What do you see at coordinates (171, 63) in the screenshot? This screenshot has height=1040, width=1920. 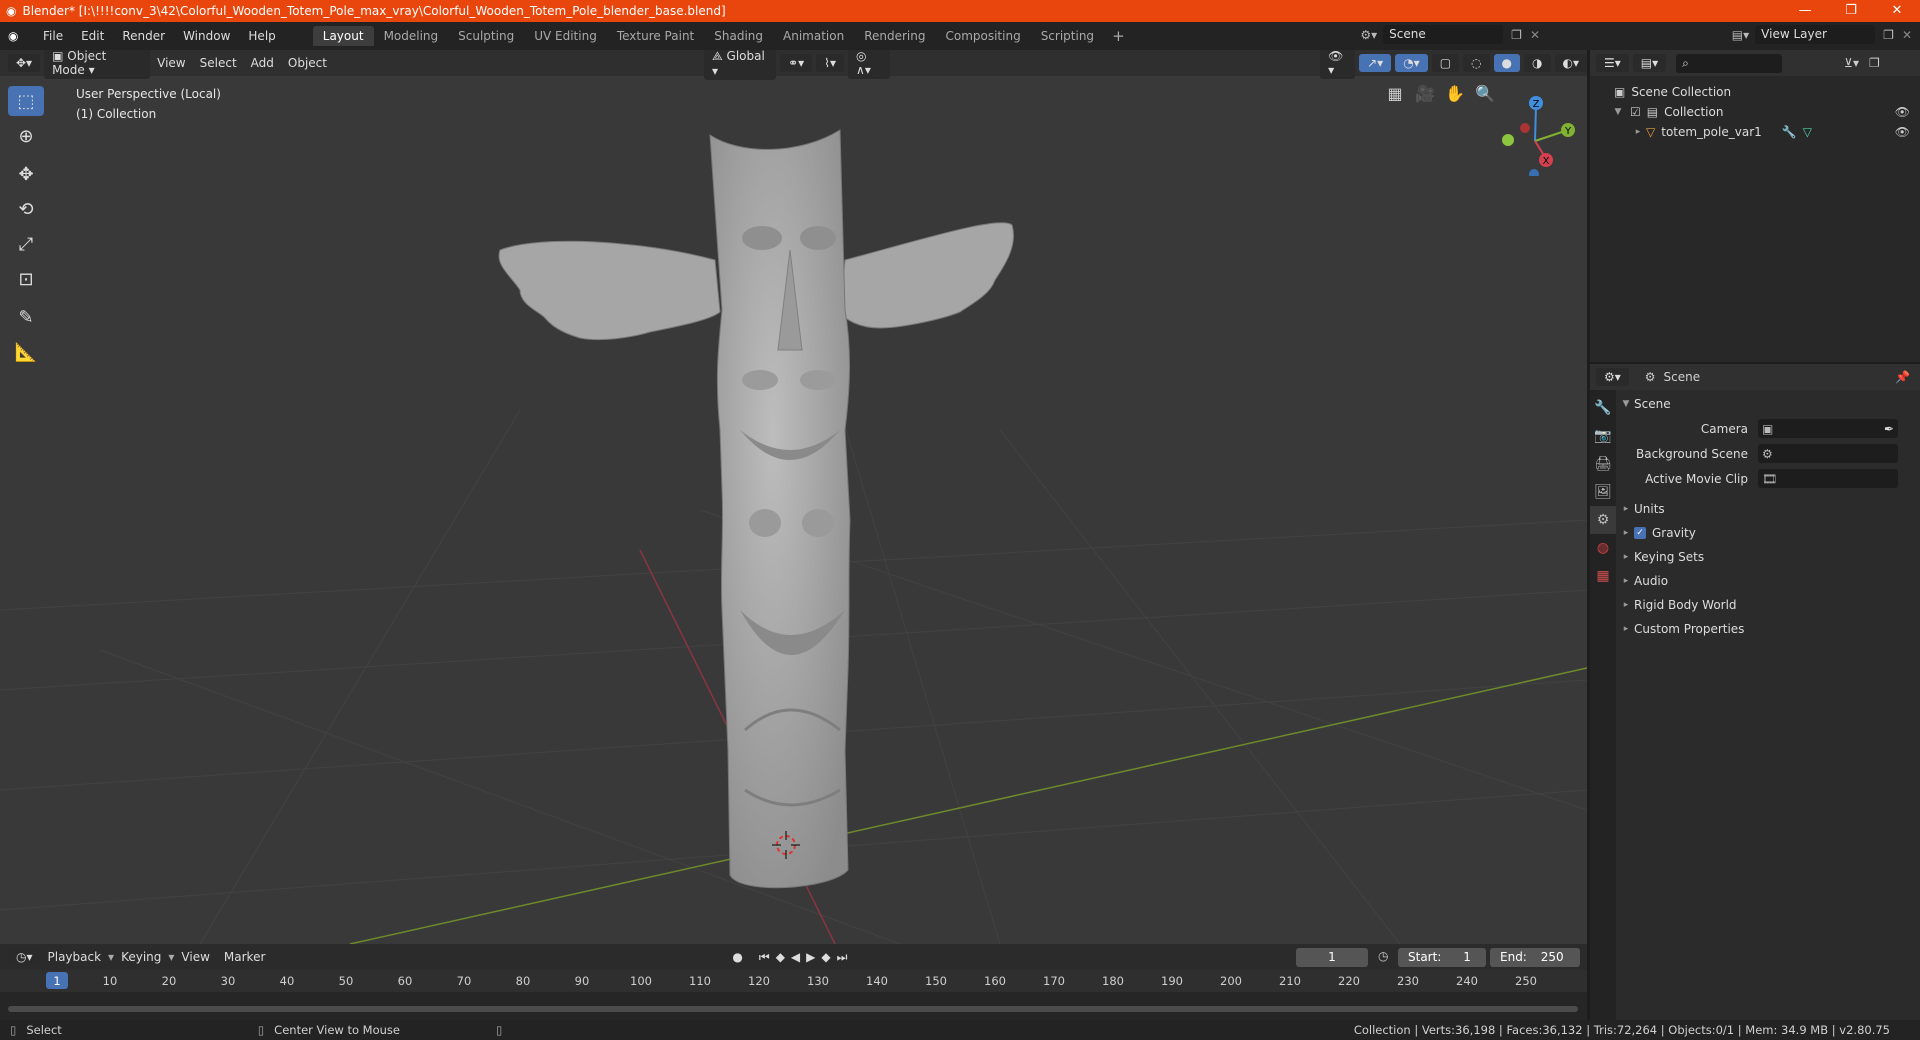 I see `viewport-menu-view: View` at bounding box center [171, 63].